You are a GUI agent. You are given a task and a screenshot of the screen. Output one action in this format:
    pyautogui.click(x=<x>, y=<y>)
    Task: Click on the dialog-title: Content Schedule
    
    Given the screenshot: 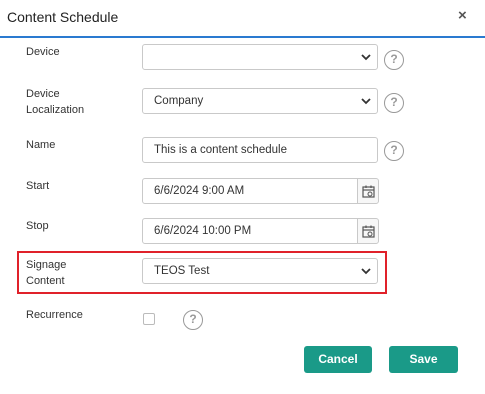 What is the action you would take?
    pyautogui.click(x=63, y=17)
    